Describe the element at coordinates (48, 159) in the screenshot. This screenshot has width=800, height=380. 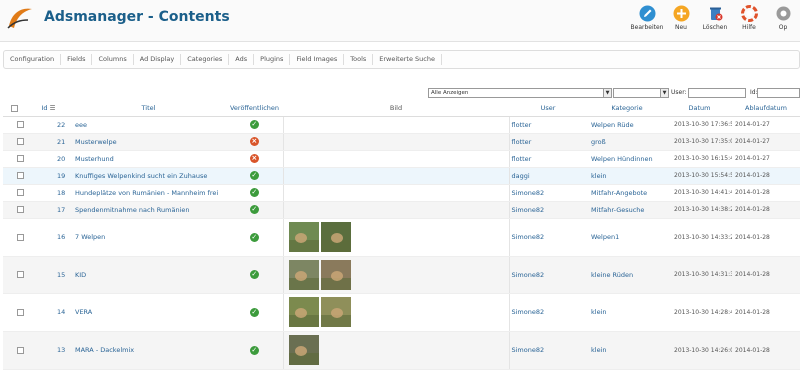
I see `ad-id: 20` at that location.